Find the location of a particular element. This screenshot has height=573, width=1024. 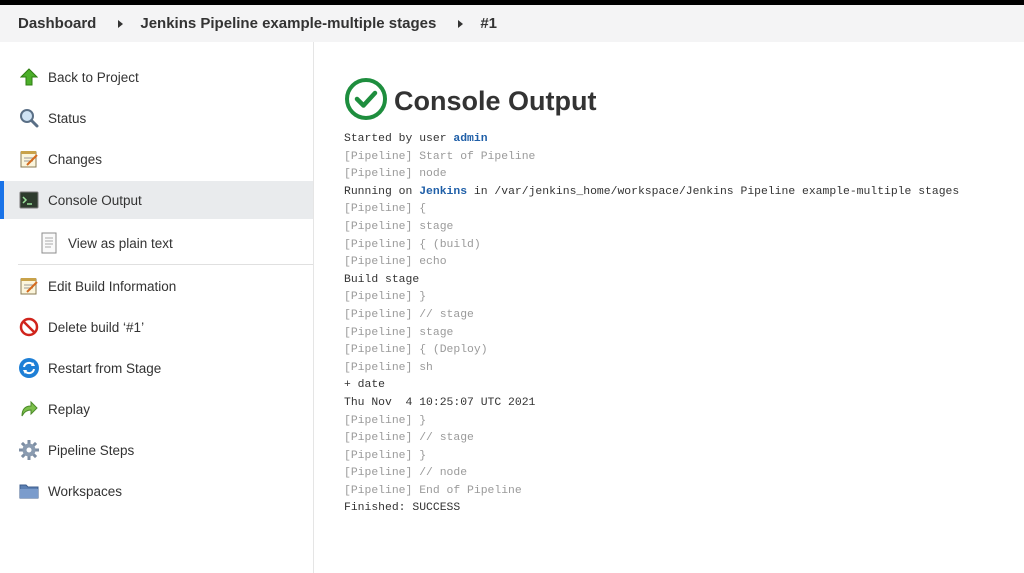

folder-icon is located at coordinates (29, 491).